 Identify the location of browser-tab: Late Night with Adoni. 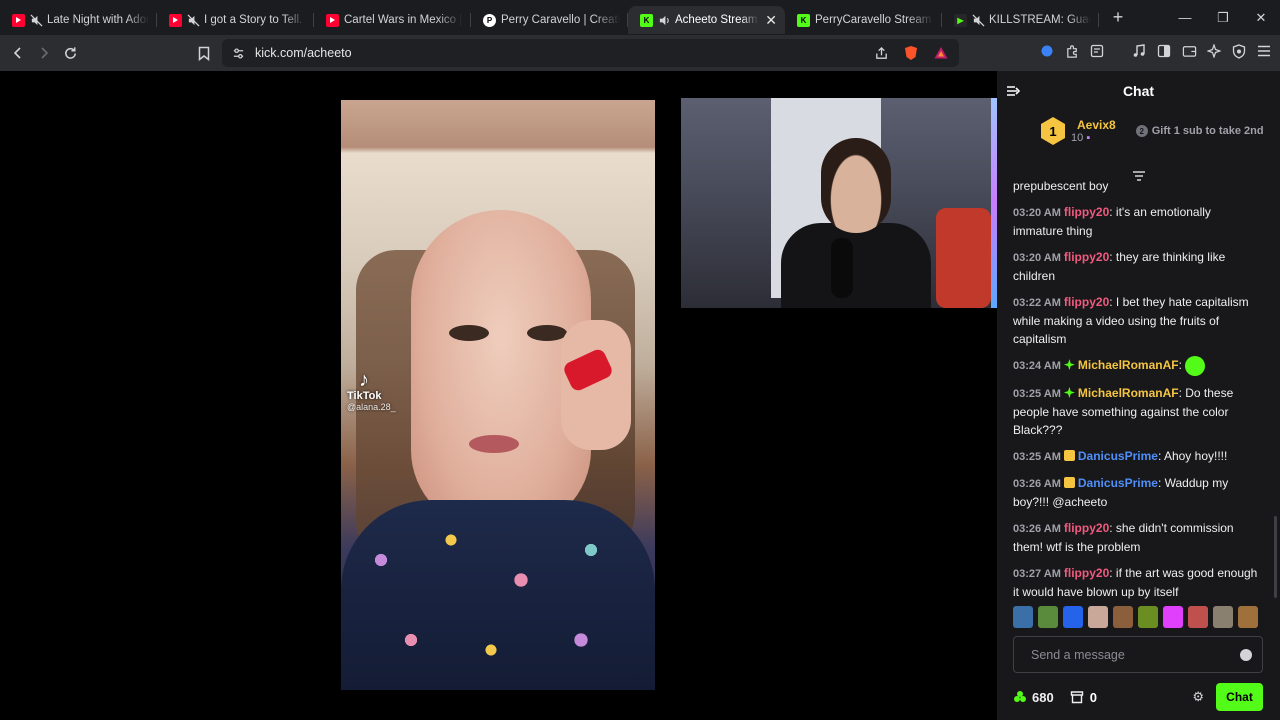
(78, 20).